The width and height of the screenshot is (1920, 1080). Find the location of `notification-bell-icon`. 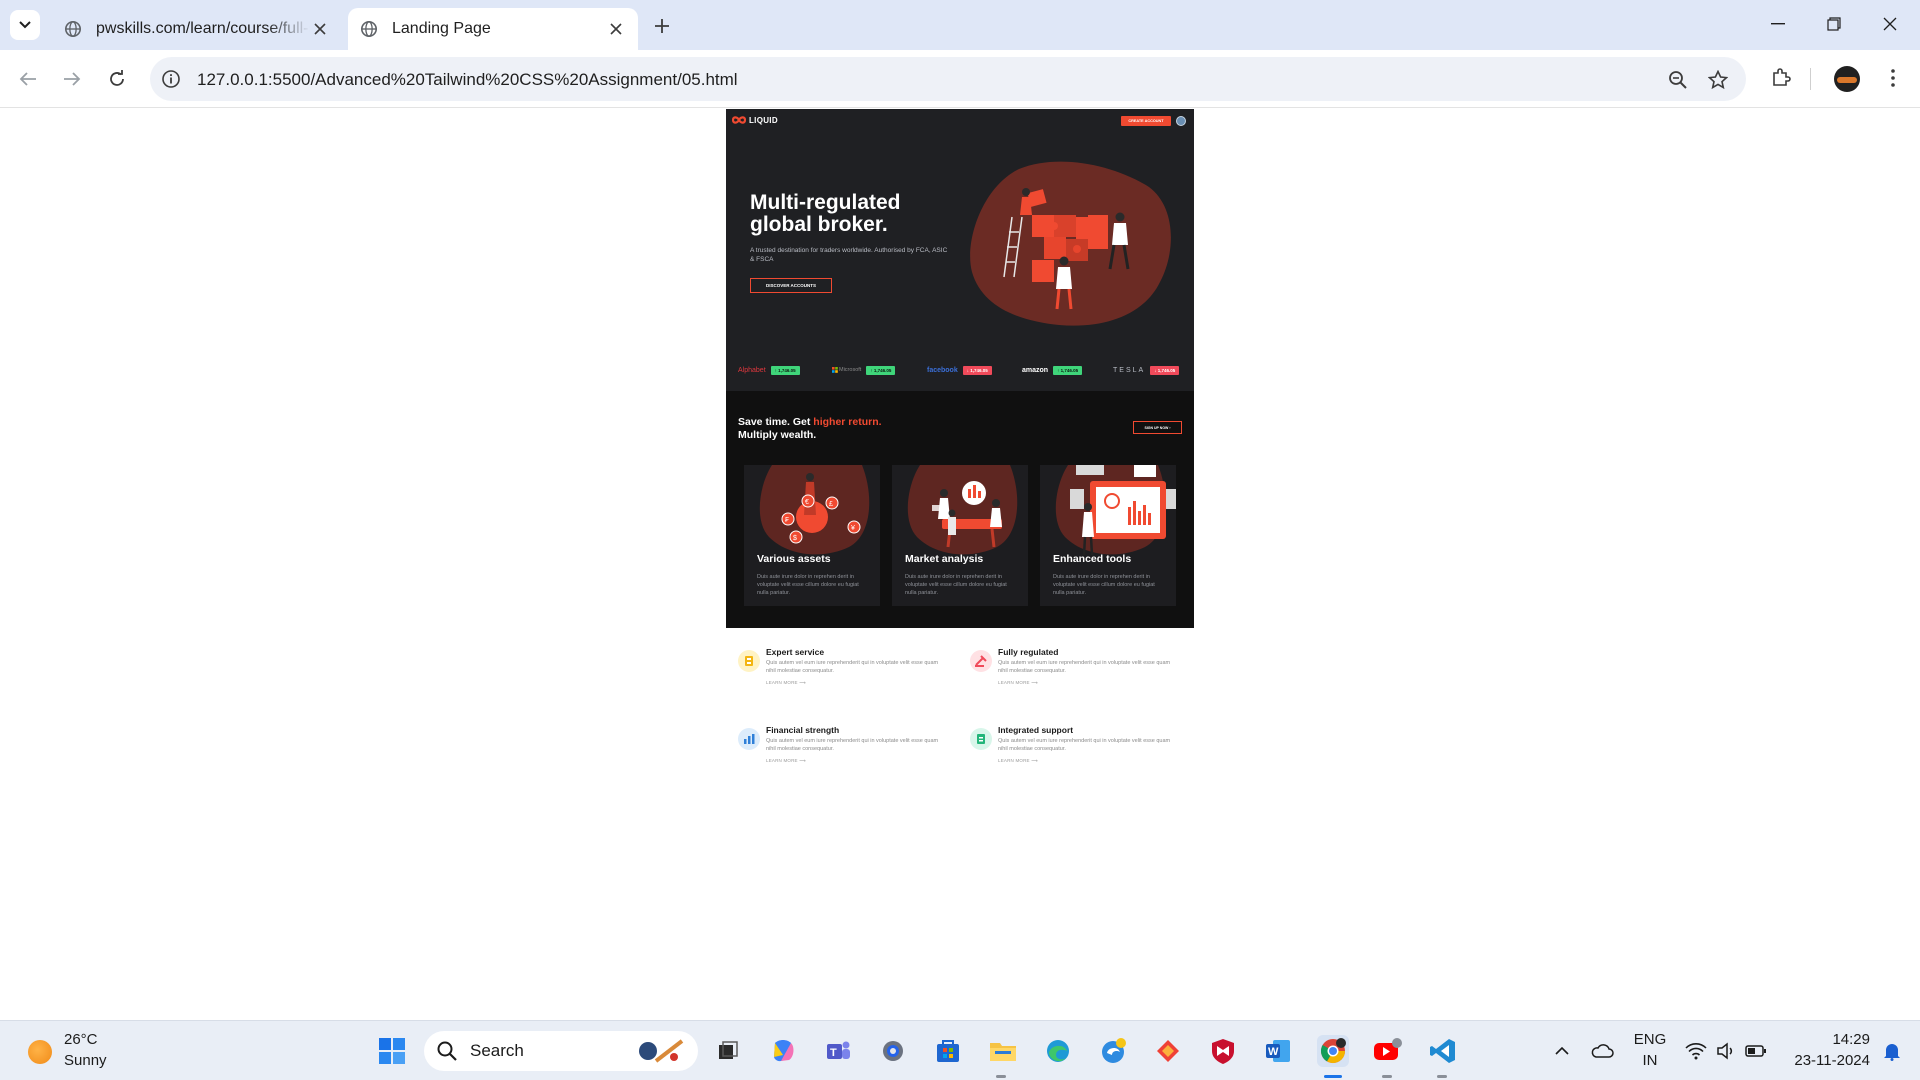

notification-bell-icon is located at coordinates (1892, 1051).